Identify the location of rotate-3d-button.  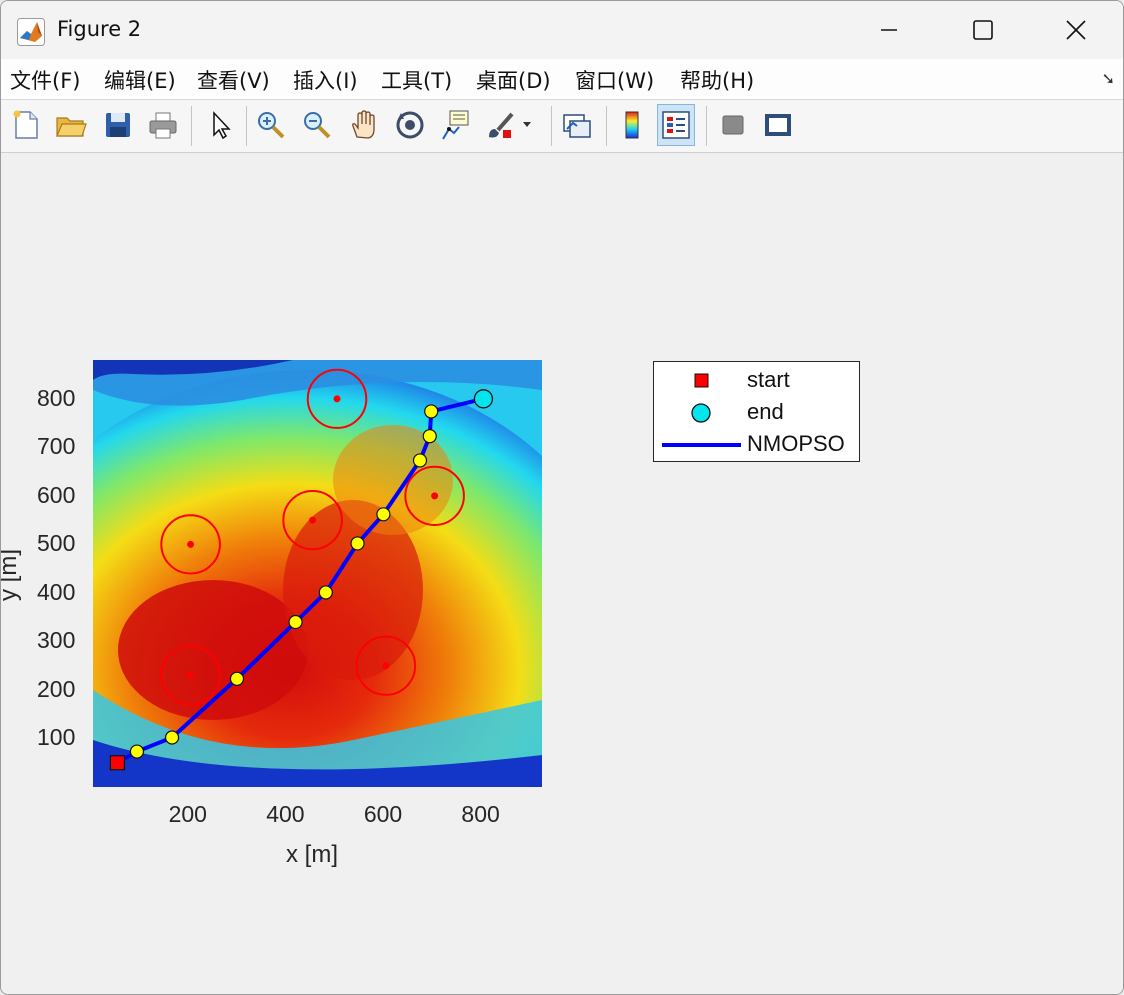
(410, 125).